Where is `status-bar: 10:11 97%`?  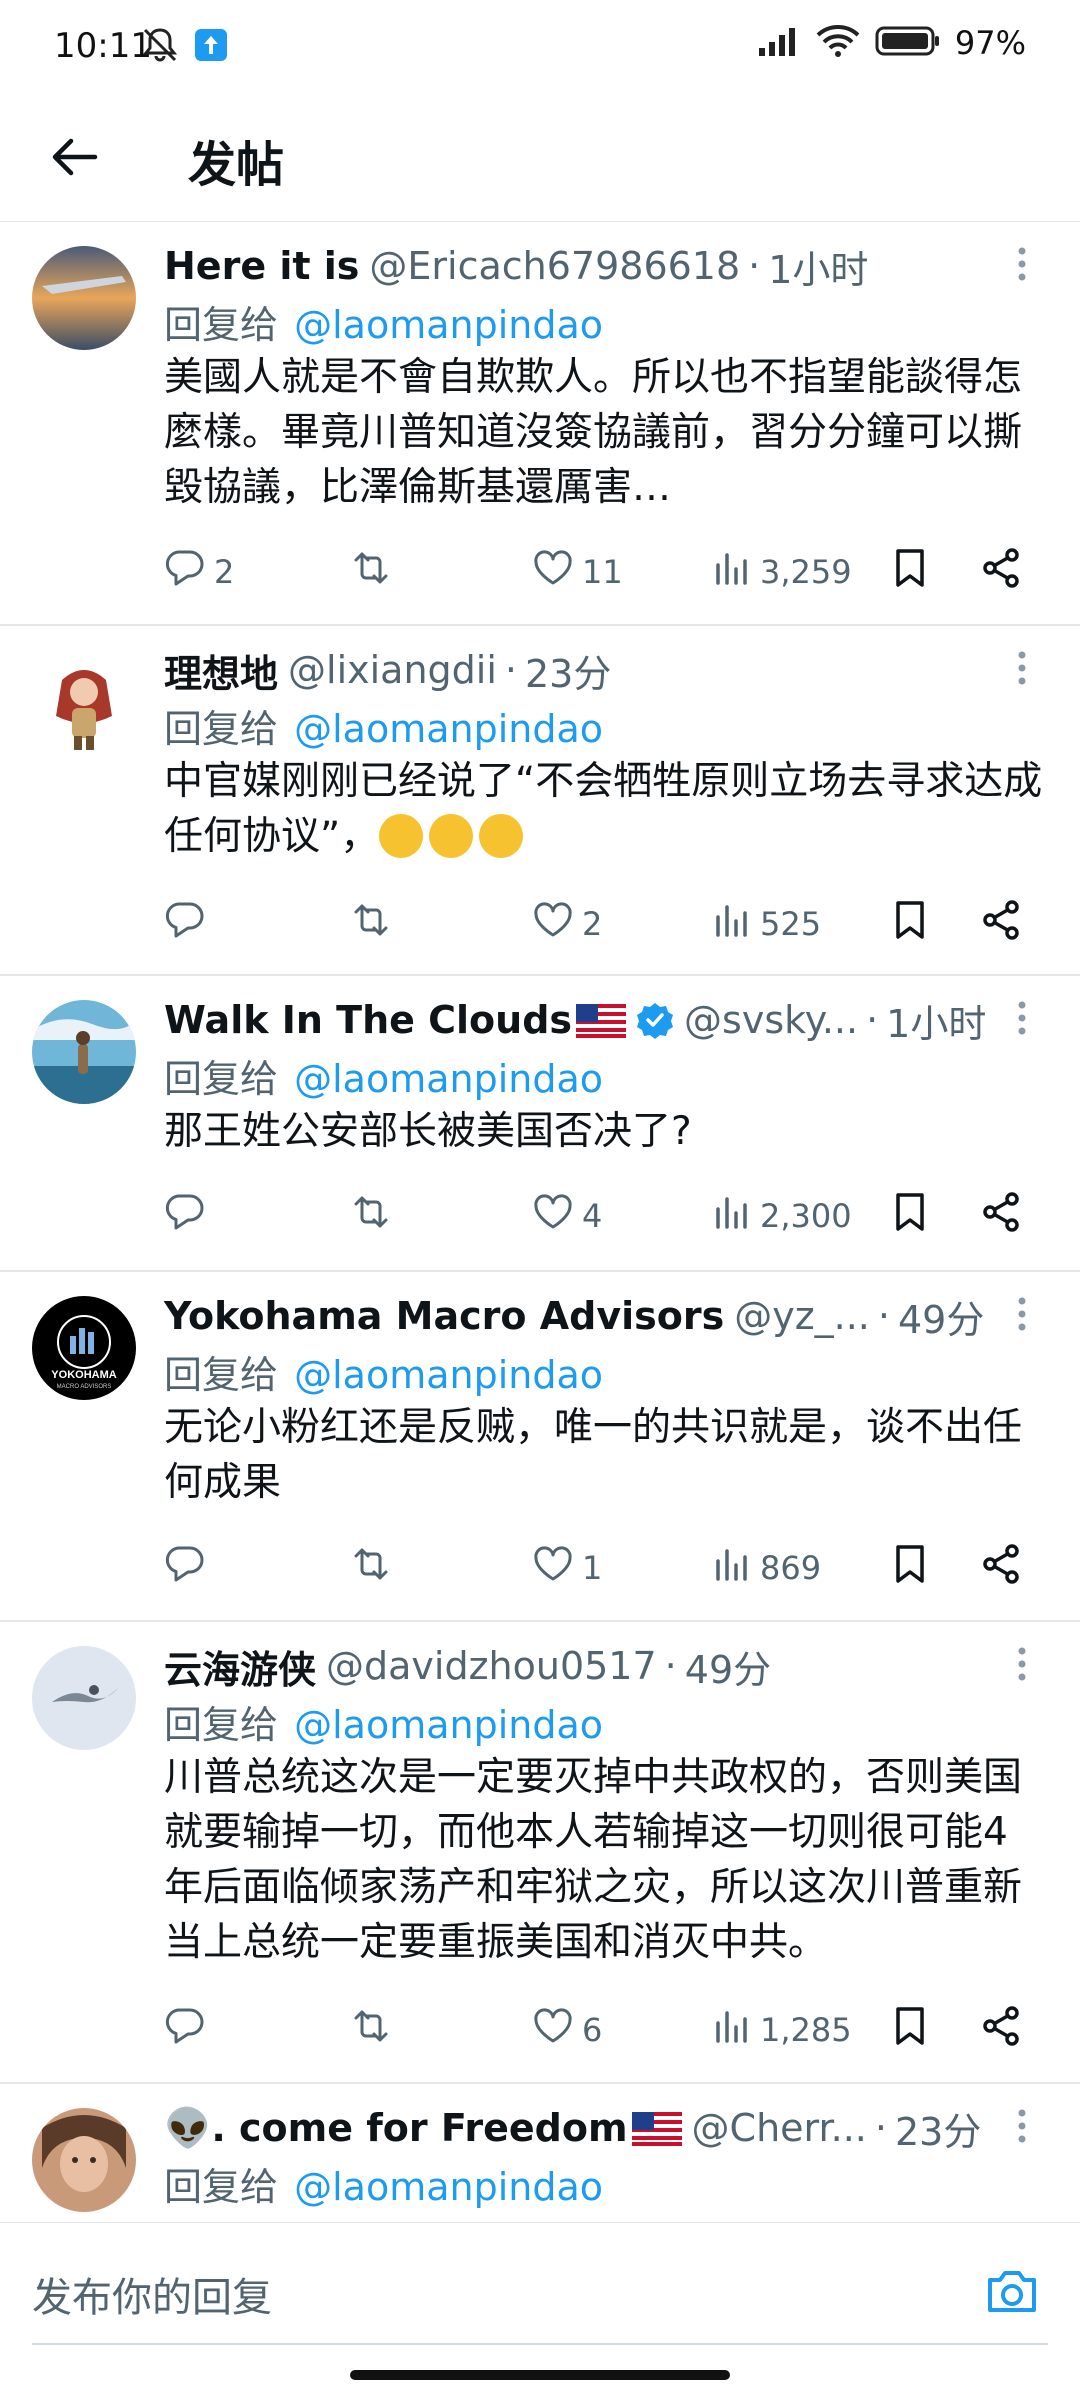
status-bar: 10:11 97% is located at coordinates (540, 50).